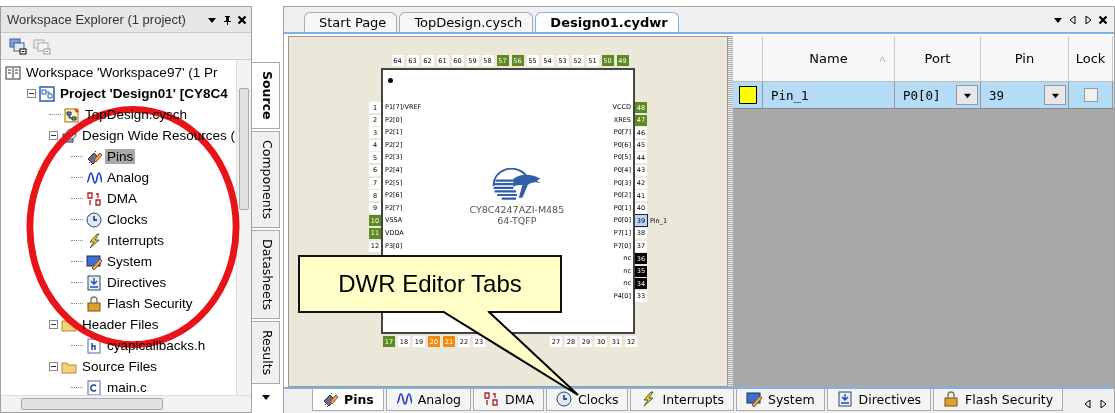 The height and width of the screenshot is (413, 1115). What do you see at coordinates (18, 46) in the screenshot?
I see `windows-icon` at bounding box center [18, 46].